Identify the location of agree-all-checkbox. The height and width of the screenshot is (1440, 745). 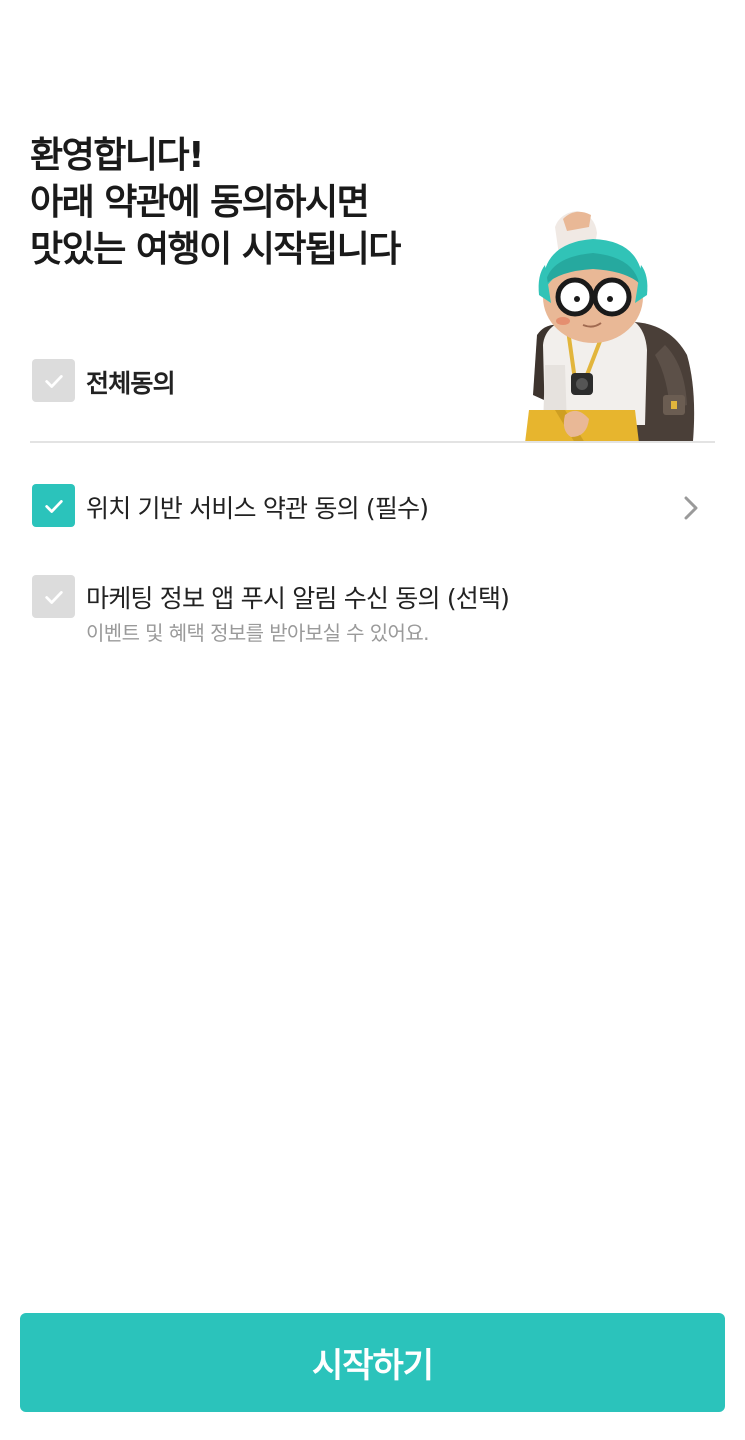
(53, 380).